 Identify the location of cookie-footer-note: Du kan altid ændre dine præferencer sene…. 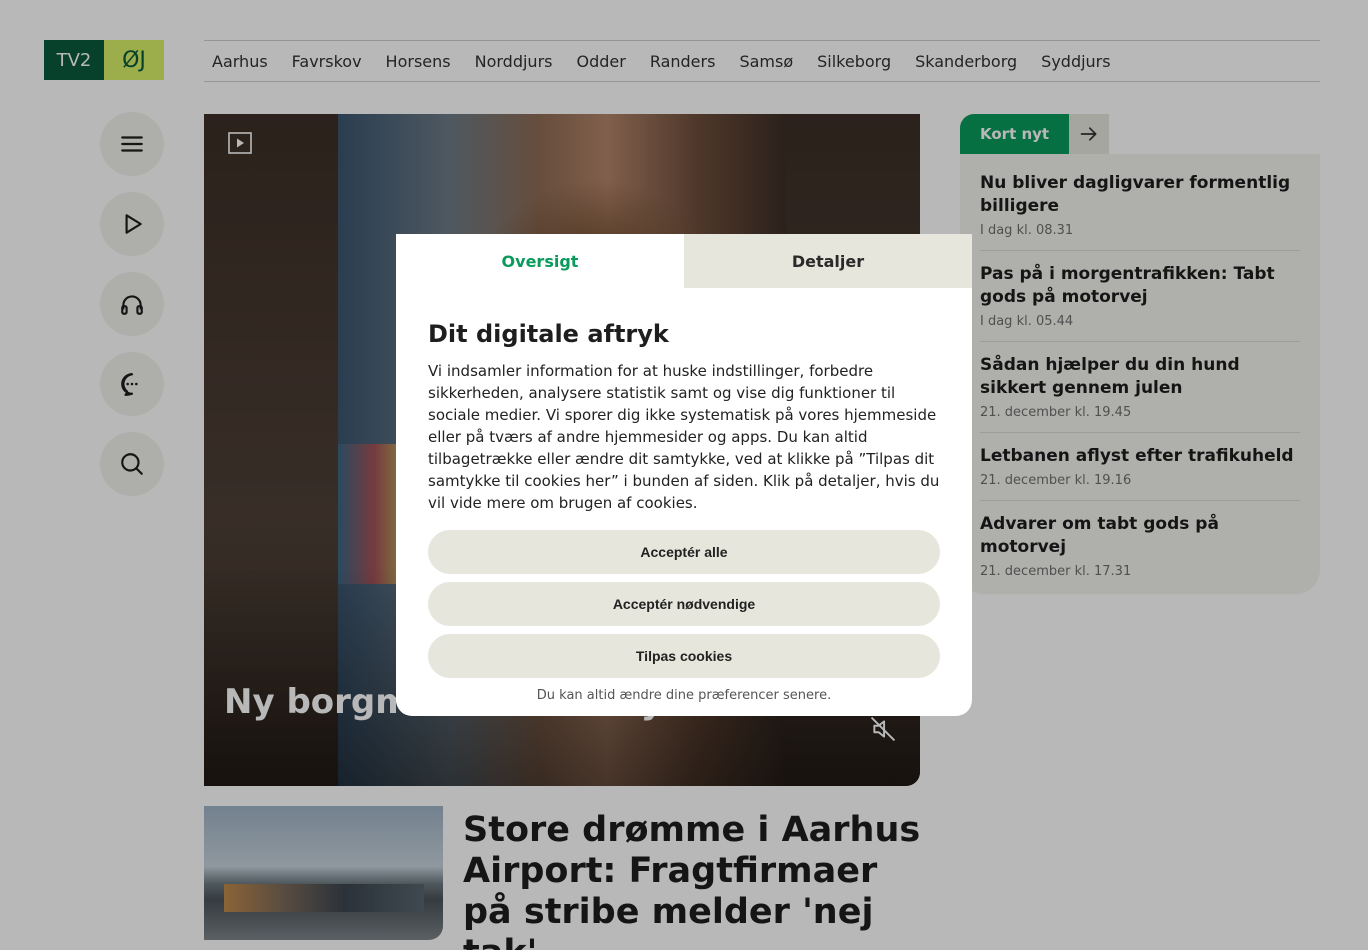
(684, 695).